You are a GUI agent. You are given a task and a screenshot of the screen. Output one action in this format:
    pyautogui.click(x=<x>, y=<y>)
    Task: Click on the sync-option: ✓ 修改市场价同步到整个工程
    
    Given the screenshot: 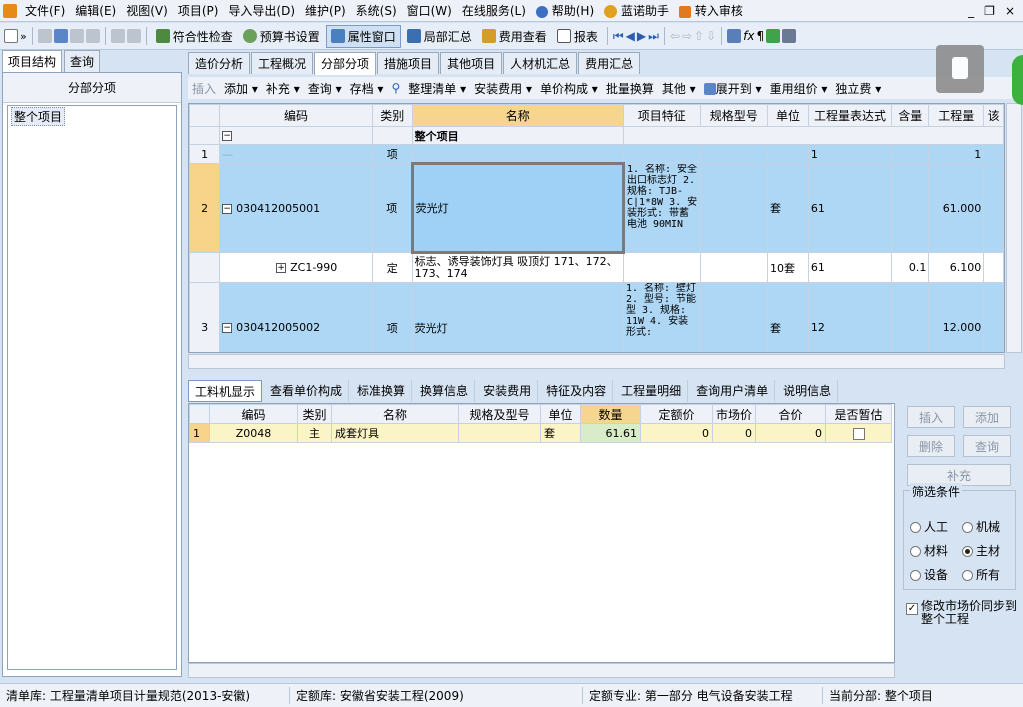 What is the action you would take?
    pyautogui.click(x=962, y=613)
    